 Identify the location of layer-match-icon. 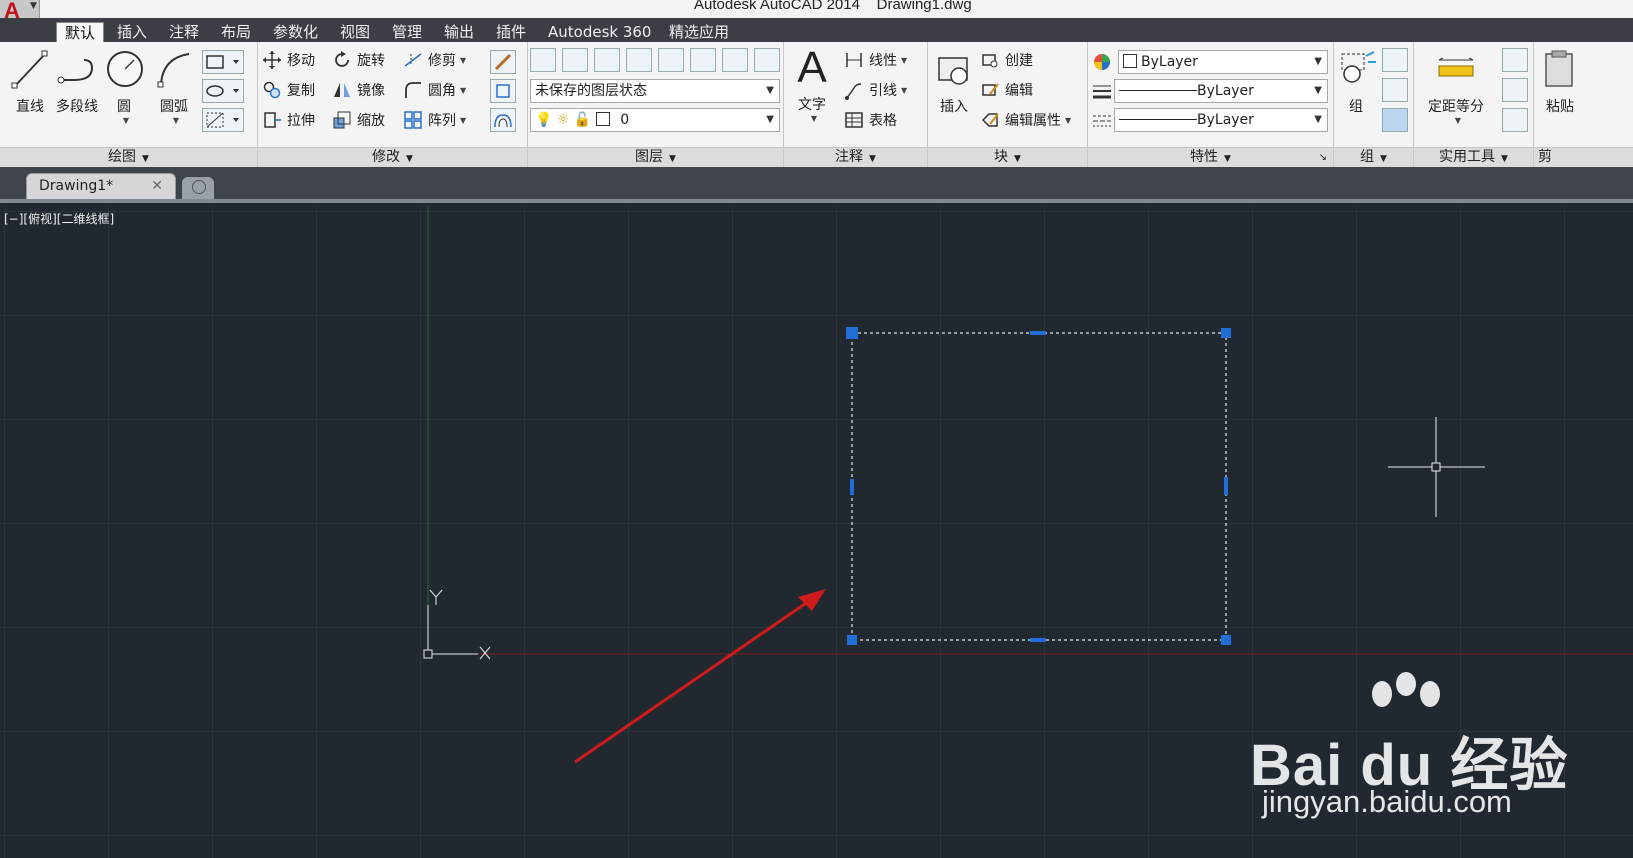
(671, 60).